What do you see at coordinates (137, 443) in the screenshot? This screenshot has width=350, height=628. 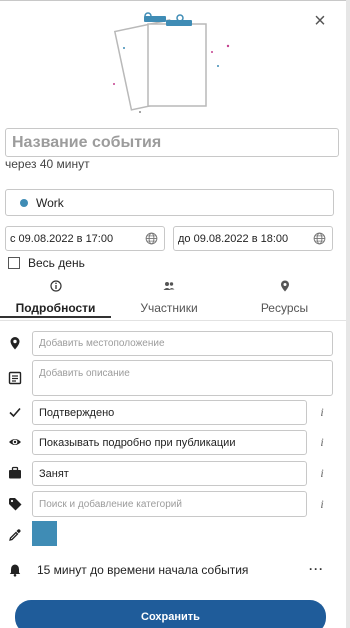 I see `visibility-value: Показывать подробно при публикации` at bounding box center [137, 443].